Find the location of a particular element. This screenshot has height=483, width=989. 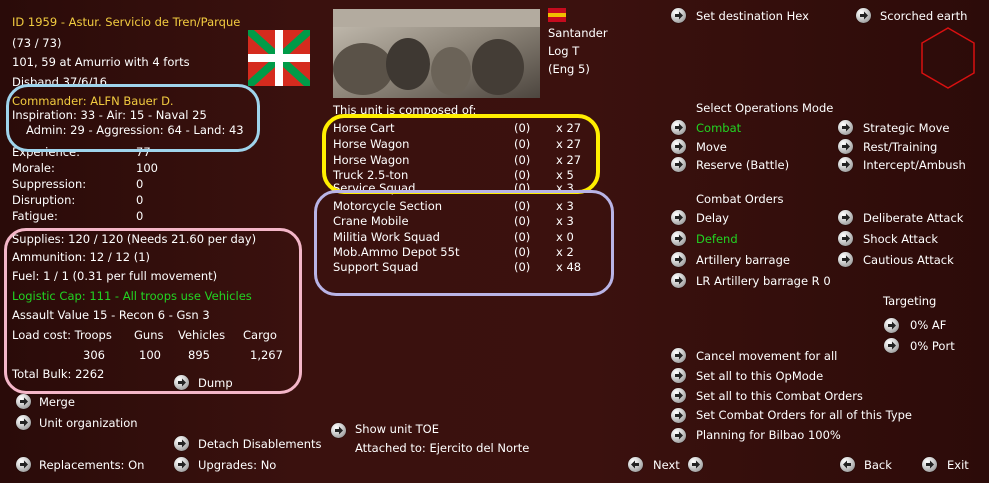

orders-option: Artillery barrage is located at coordinates (743, 260).